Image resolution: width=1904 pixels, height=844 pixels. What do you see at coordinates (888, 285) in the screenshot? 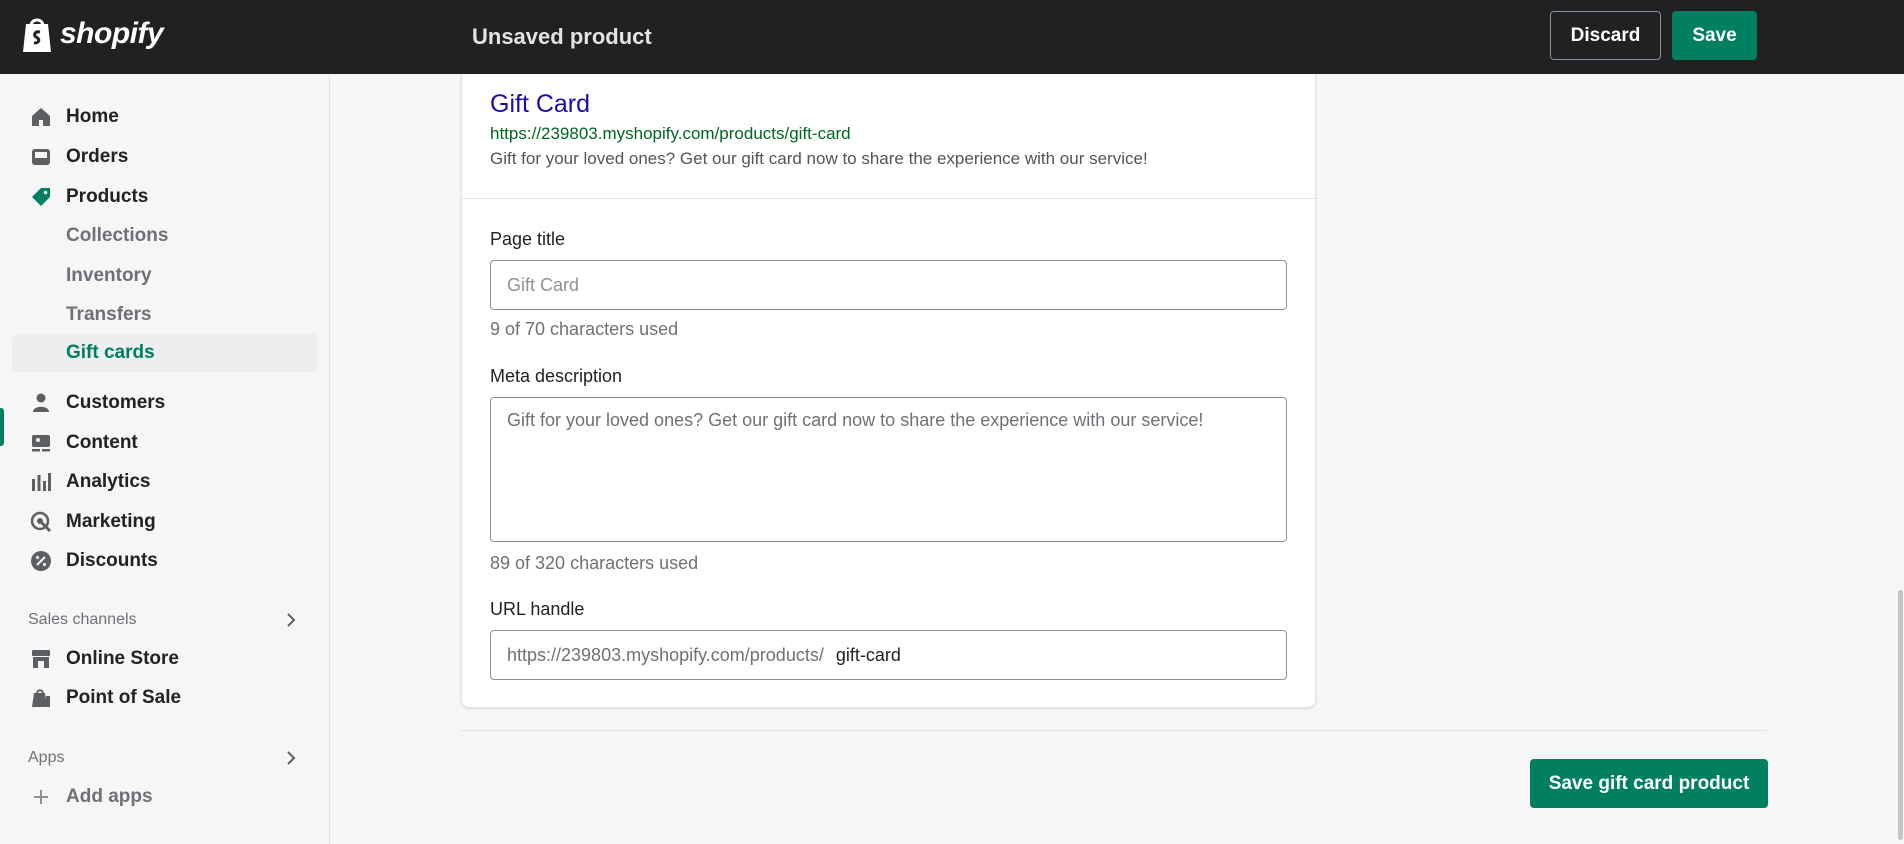
I see `page-title-input` at bounding box center [888, 285].